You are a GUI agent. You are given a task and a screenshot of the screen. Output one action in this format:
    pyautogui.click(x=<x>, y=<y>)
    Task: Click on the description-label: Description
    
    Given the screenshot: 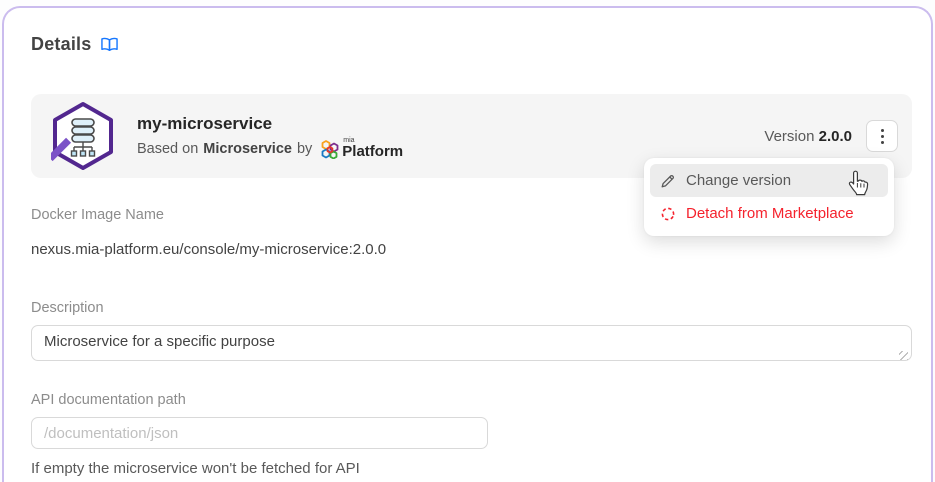 What is the action you would take?
    pyautogui.click(x=67, y=308)
    